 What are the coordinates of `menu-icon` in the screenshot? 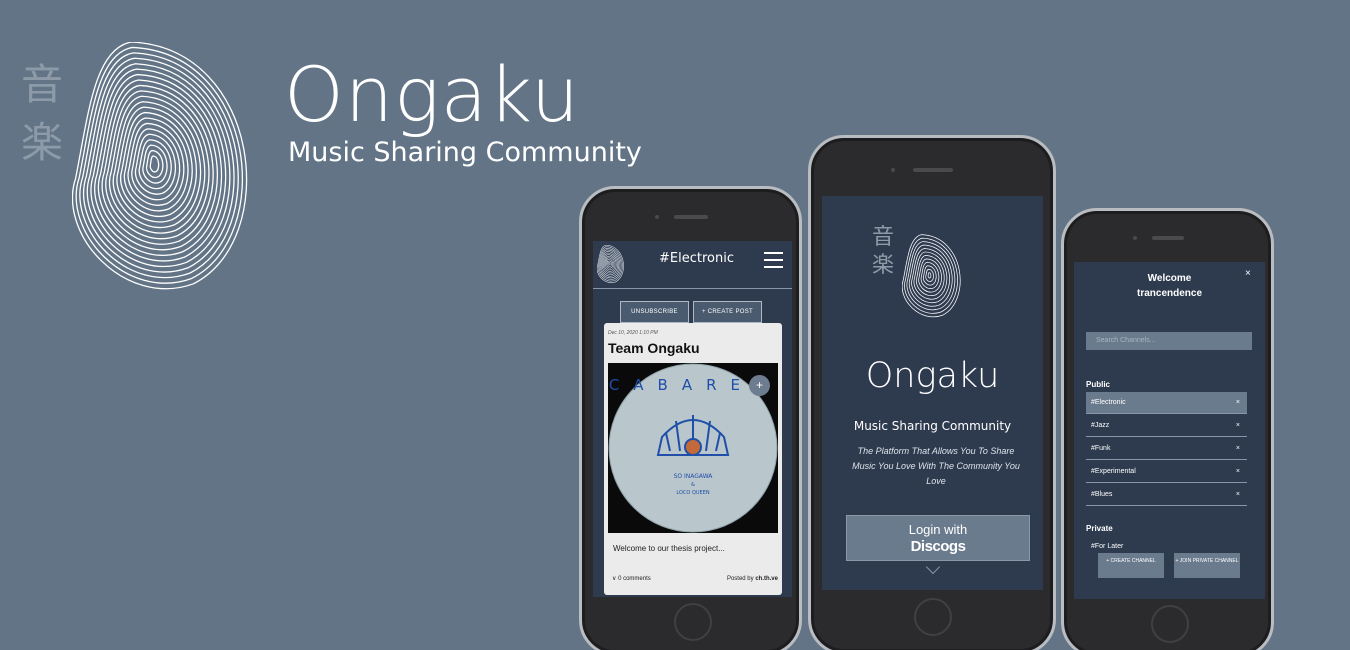 It's located at (774, 260).